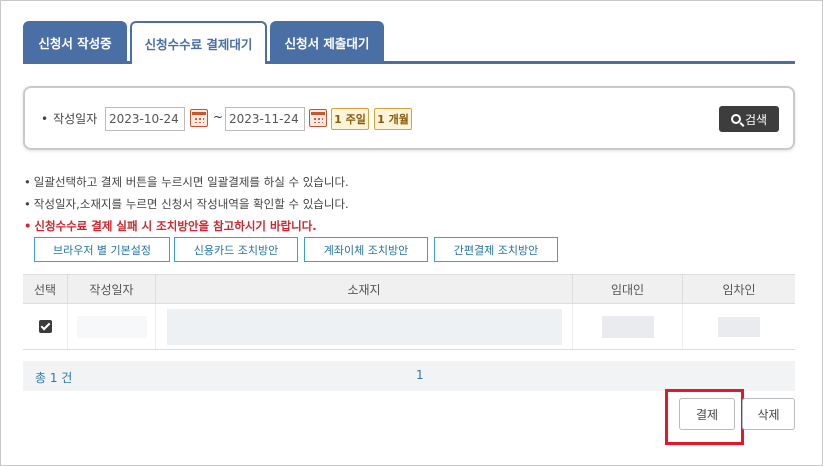  I want to click on search-button-label: 검색, so click(756, 119).